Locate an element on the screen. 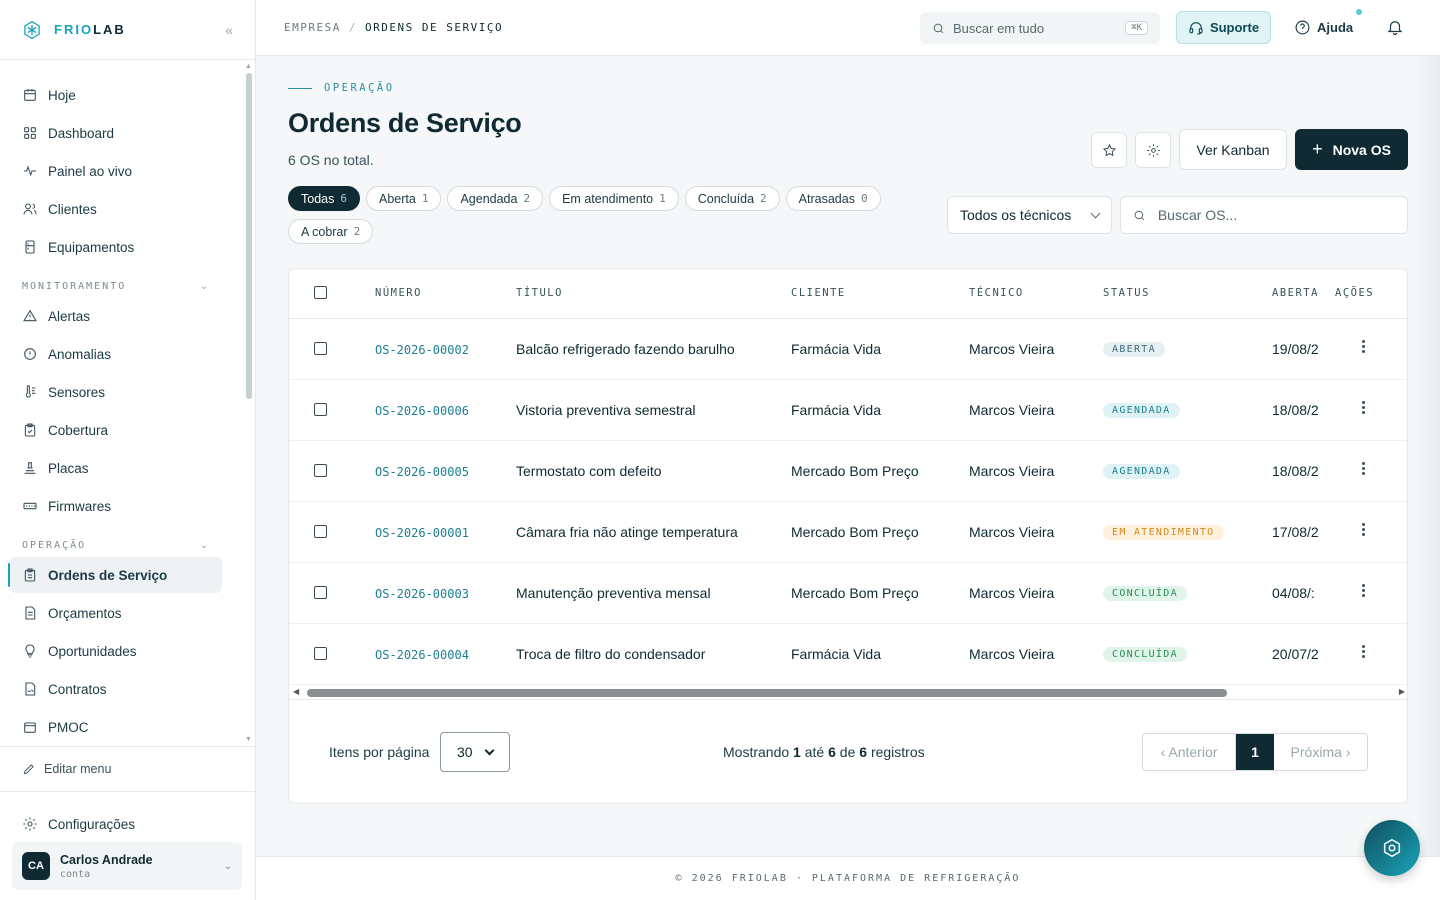 The image size is (1440, 900). sidebar-item-ordens-de-servico: Ordens de Serviço is located at coordinates (115, 575).